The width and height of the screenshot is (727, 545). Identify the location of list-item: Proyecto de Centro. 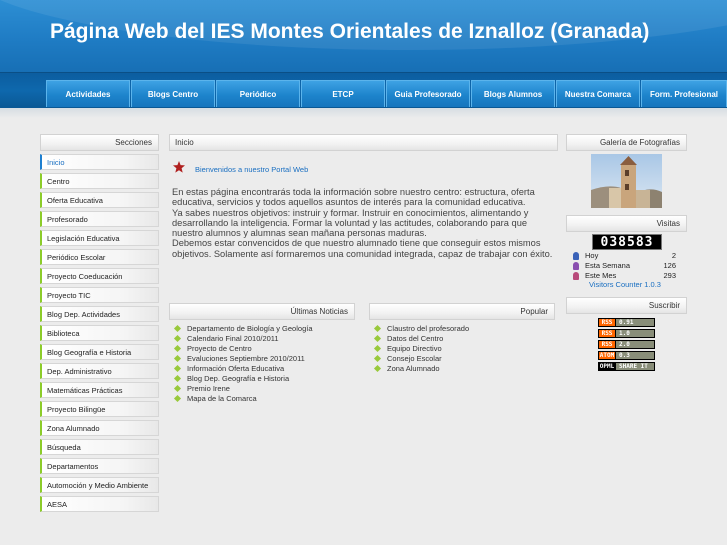
(243, 349).